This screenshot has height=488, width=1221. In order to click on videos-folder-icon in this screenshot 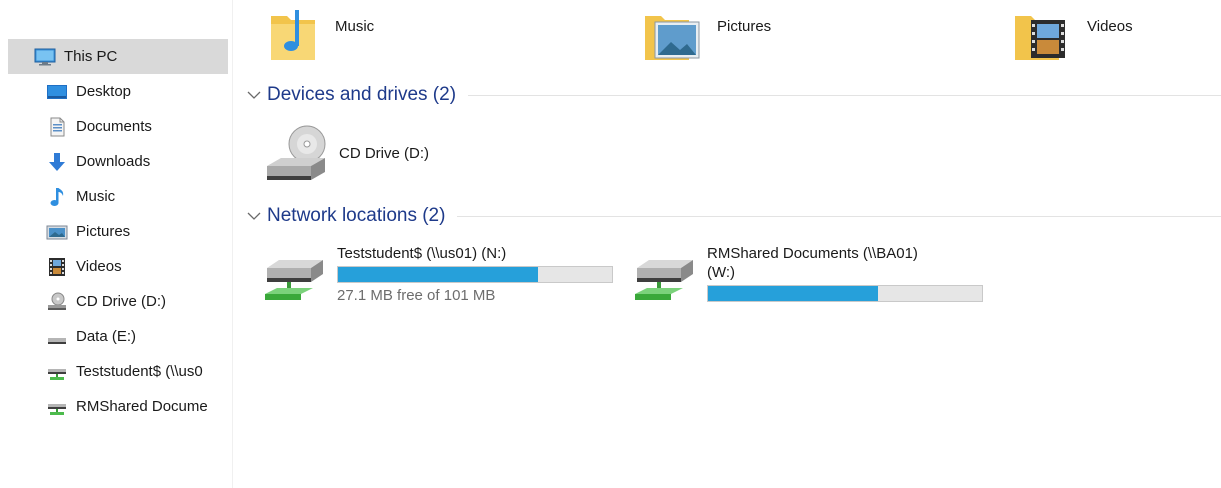, I will do `click(1043, 36)`.